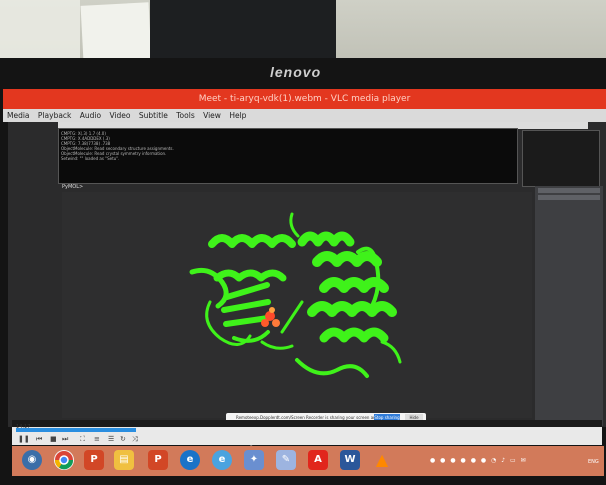  What do you see at coordinates (112, 187) in the screenshot?
I see `pymol-command-prompt: PyMOL>` at bounding box center [112, 187].